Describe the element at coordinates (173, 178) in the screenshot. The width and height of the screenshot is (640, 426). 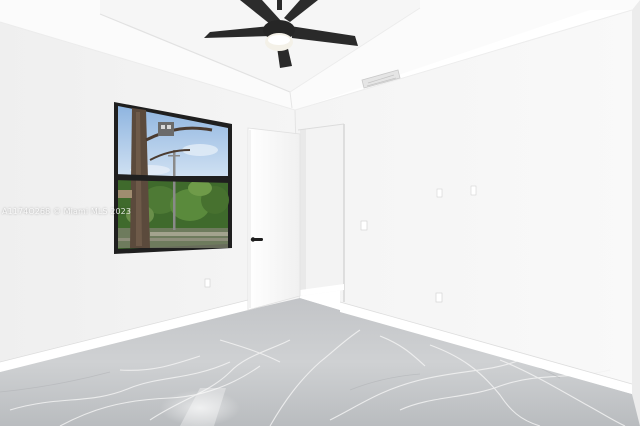
I see `window` at that location.